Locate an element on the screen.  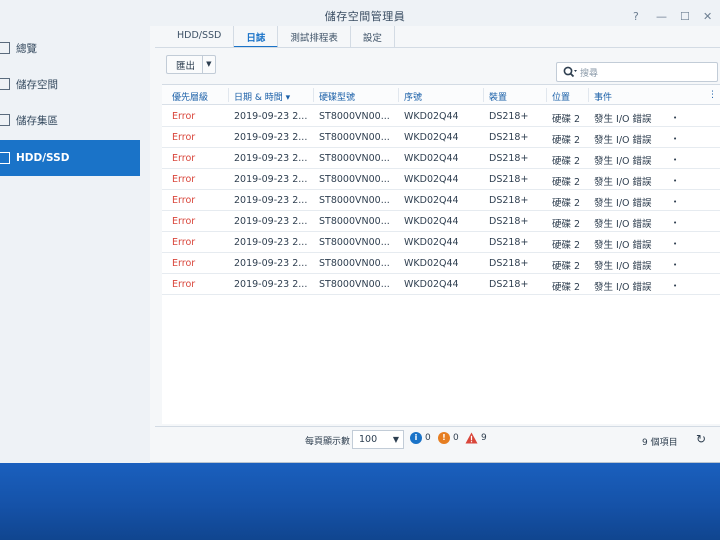
column-header-event: 事件 is located at coordinates (603, 96).